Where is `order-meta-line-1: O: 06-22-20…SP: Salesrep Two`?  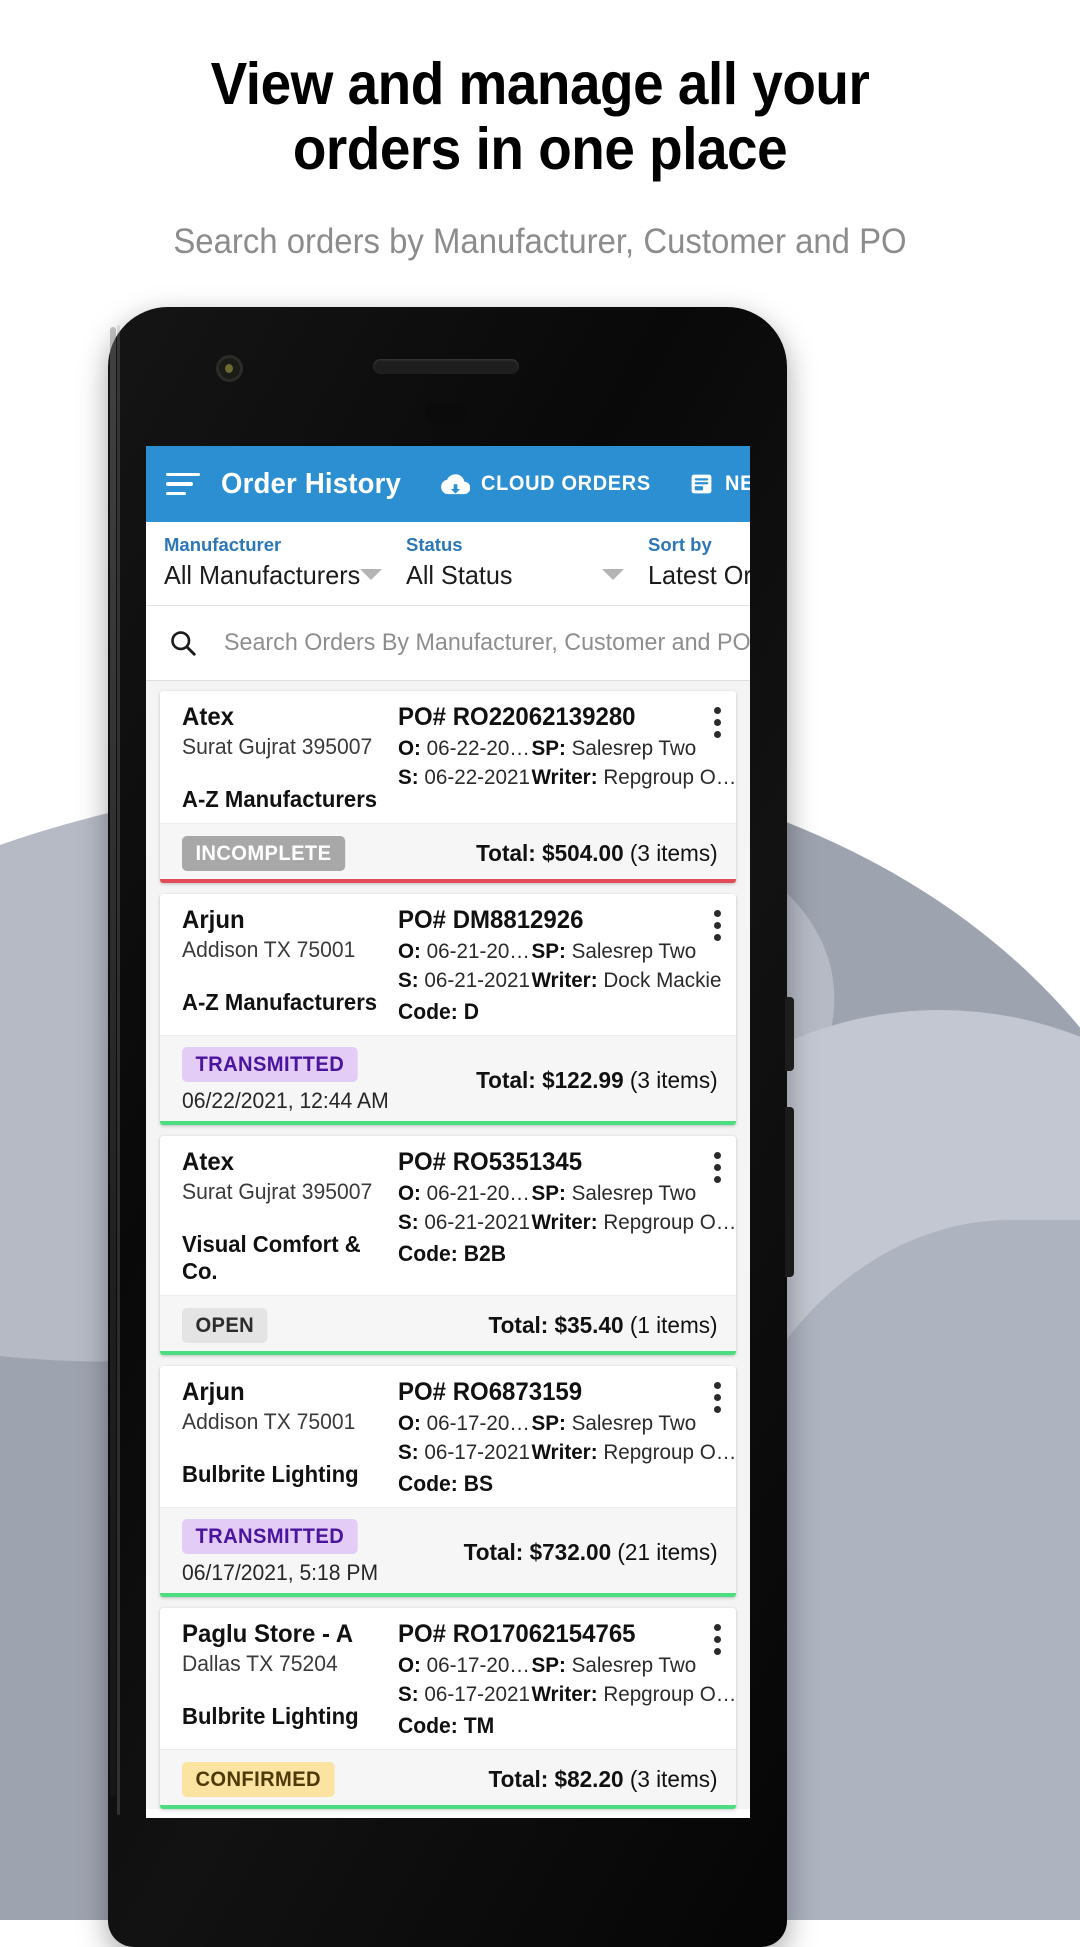 order-meta-line-1: O: 06-22-20…SP: Salesrep Two is located at coordinates (567, 748).